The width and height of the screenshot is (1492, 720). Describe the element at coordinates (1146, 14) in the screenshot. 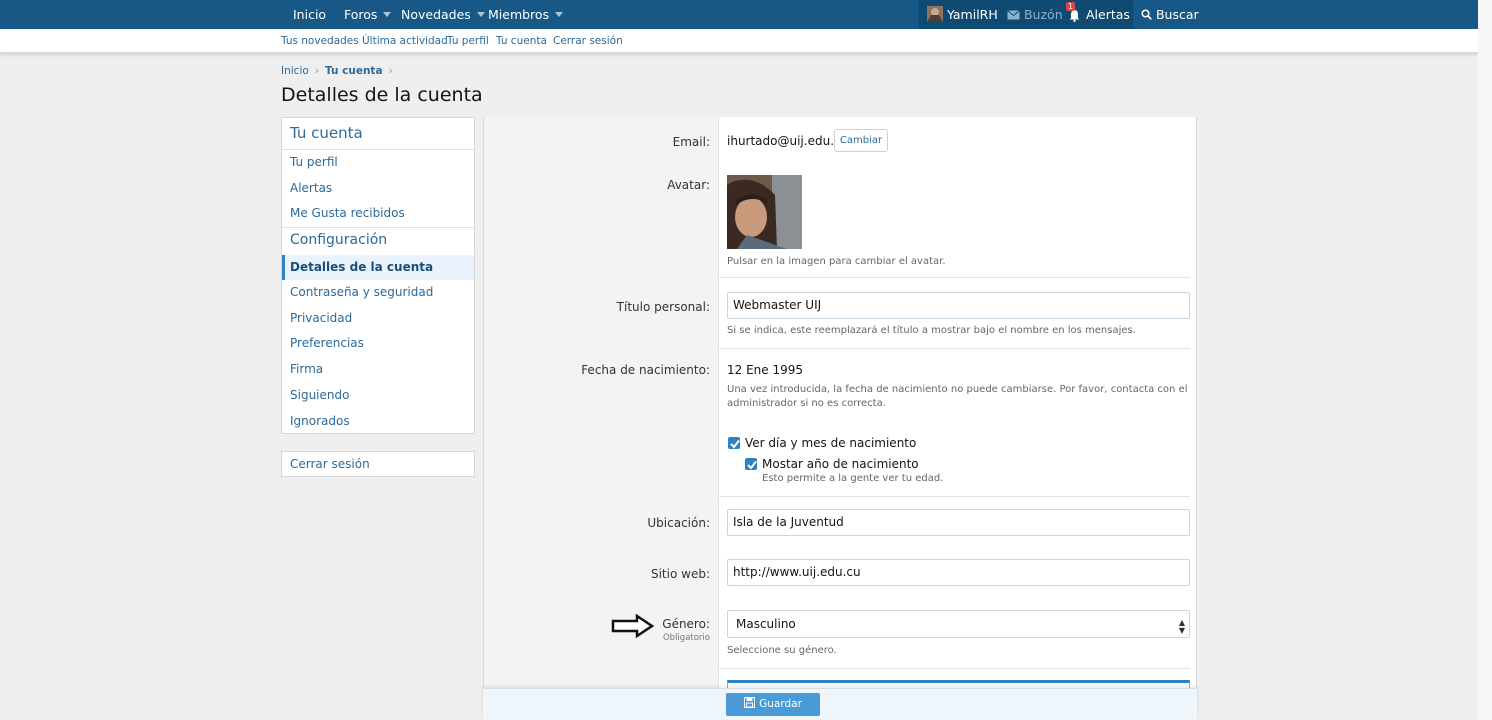

I see `search-icon` at that location.